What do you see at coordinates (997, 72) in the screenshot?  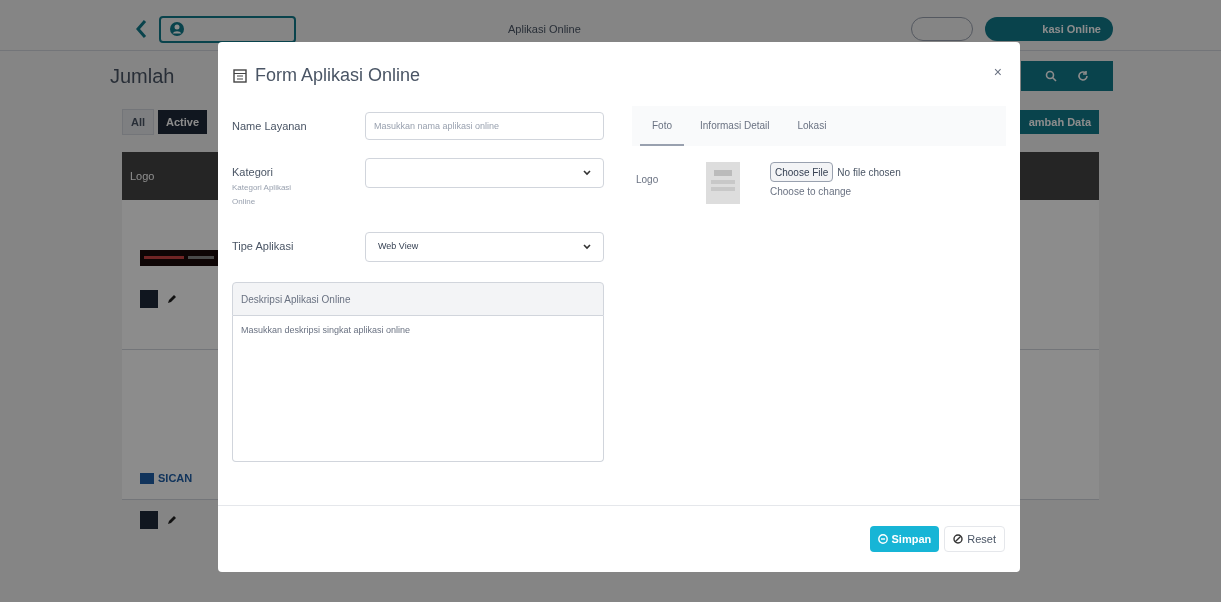 I see `close-button: ×` at bounding box center [997, 72].